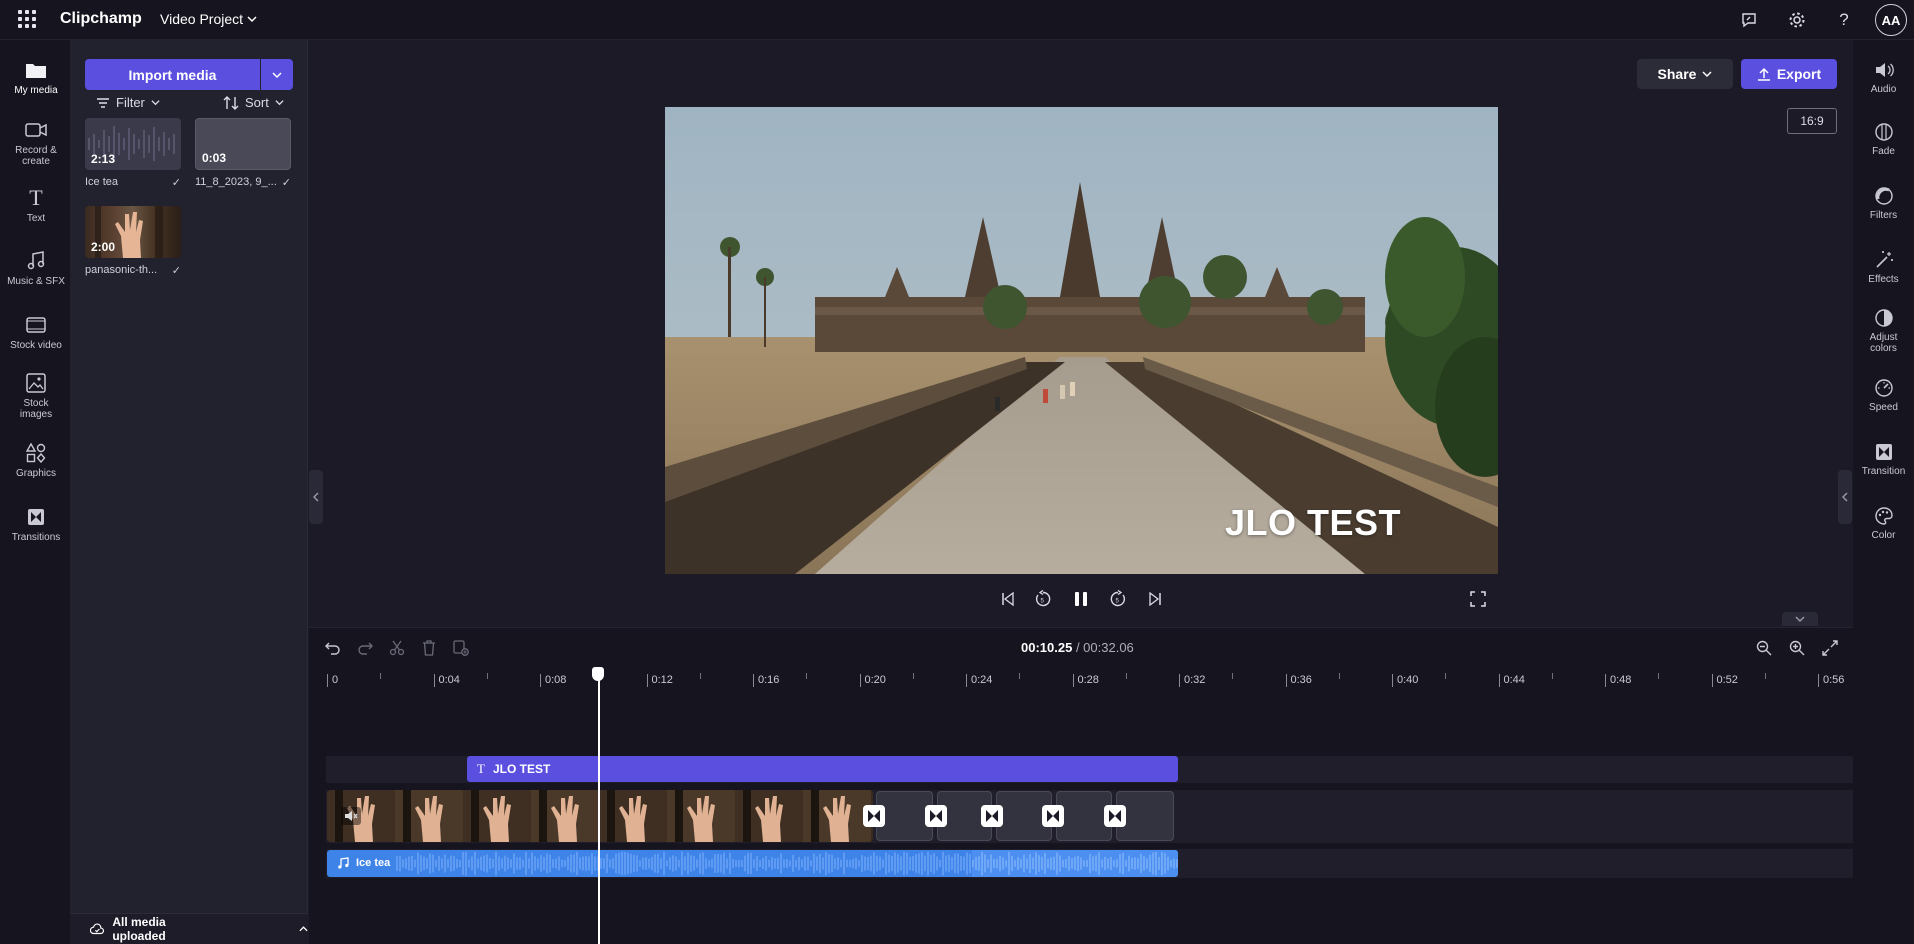  I want to click on left-sidebar, so click(35, 492).